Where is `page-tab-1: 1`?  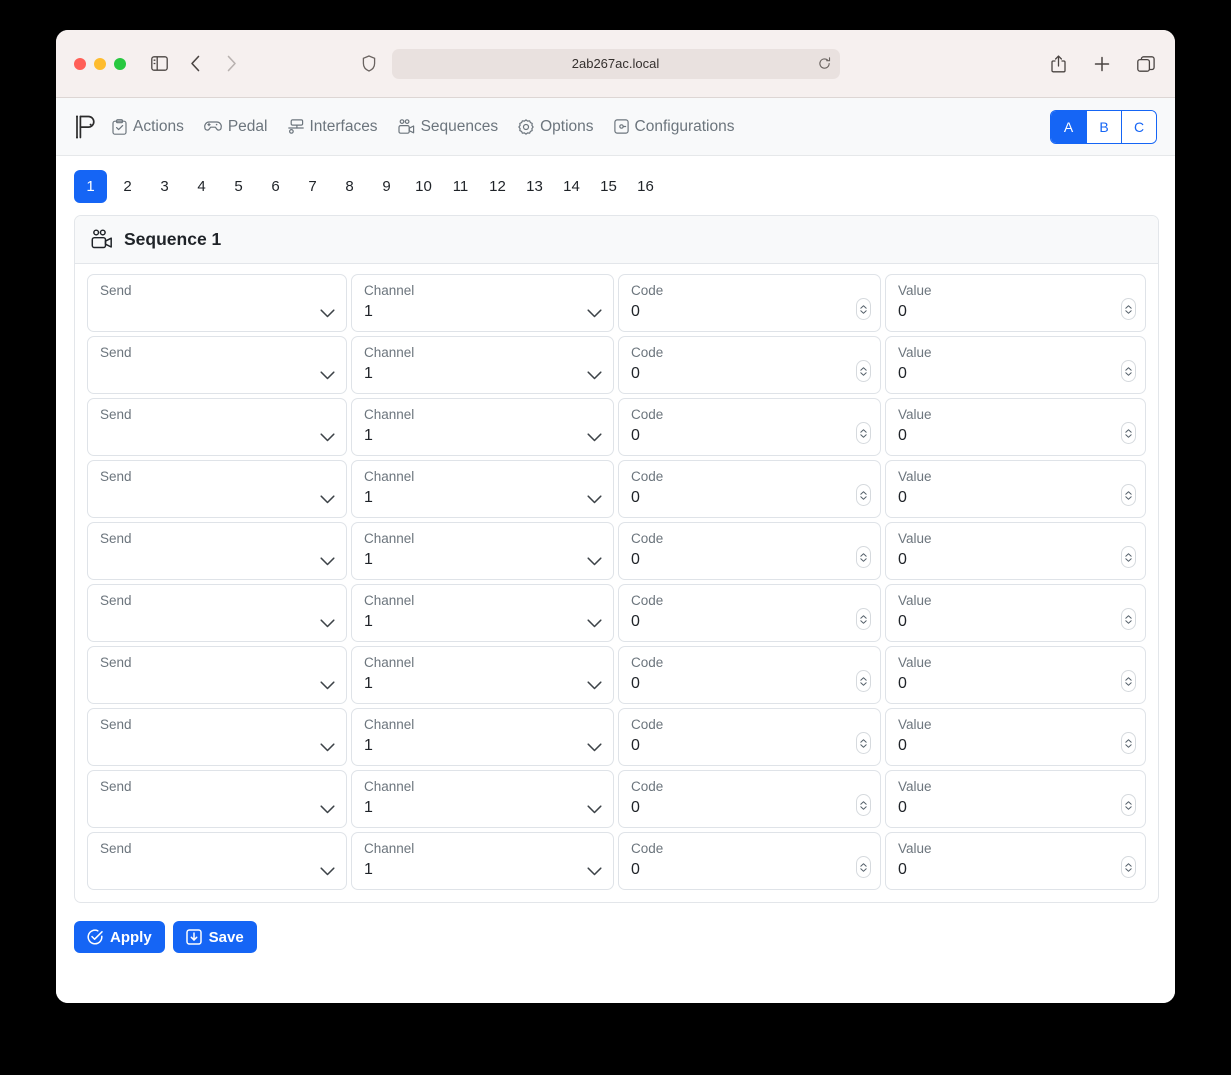 page-tab-1: 1 is located at coordinates (90, 186).